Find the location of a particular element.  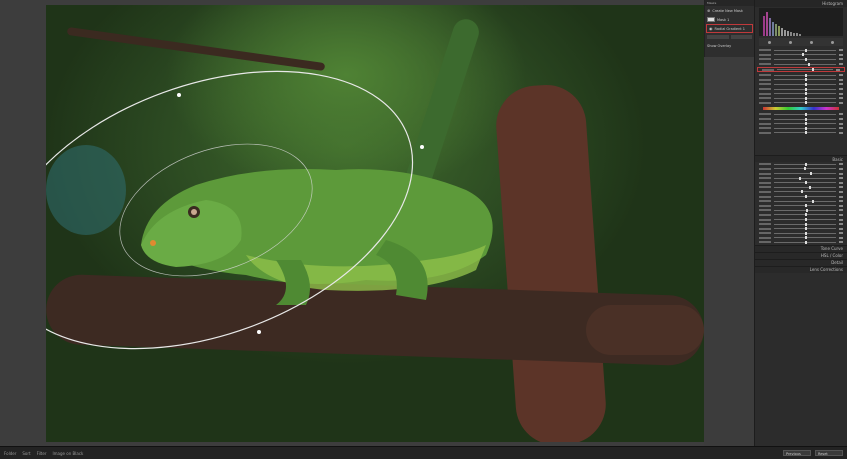

section-tone-curve: Tone Curve is located at coordinates (801, 248).